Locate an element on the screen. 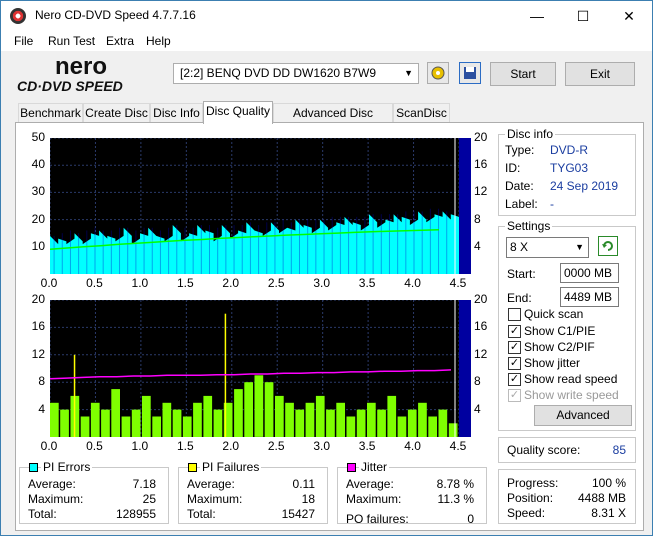 The width and height of the screenshot is (653, 536). show-read-speed-checkbox: ✓ is located at coordinates (514, 379).